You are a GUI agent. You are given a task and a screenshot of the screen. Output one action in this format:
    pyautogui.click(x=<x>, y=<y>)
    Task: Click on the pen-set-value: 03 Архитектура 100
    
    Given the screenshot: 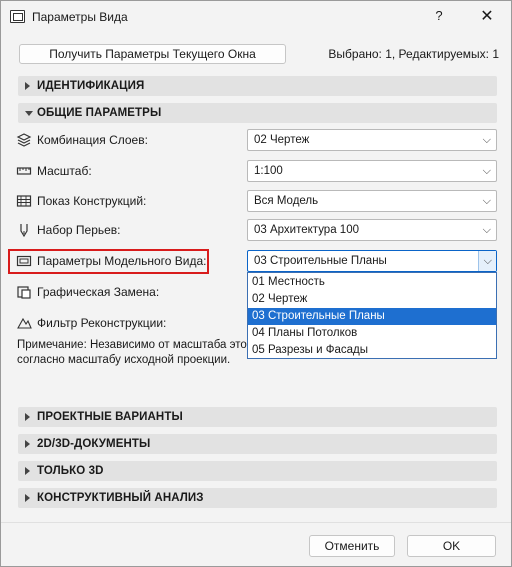 What is the action you would take?
    pyautogui.click(x=306, y=230)
    